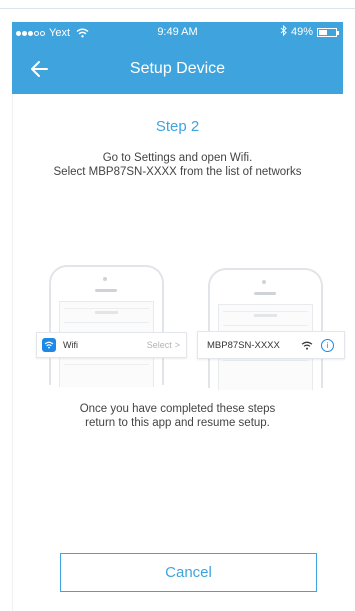  Describe the element at coordinates (177, 409) in the screenshot. I see `resume-line: Once you have completed these steps` at that location.